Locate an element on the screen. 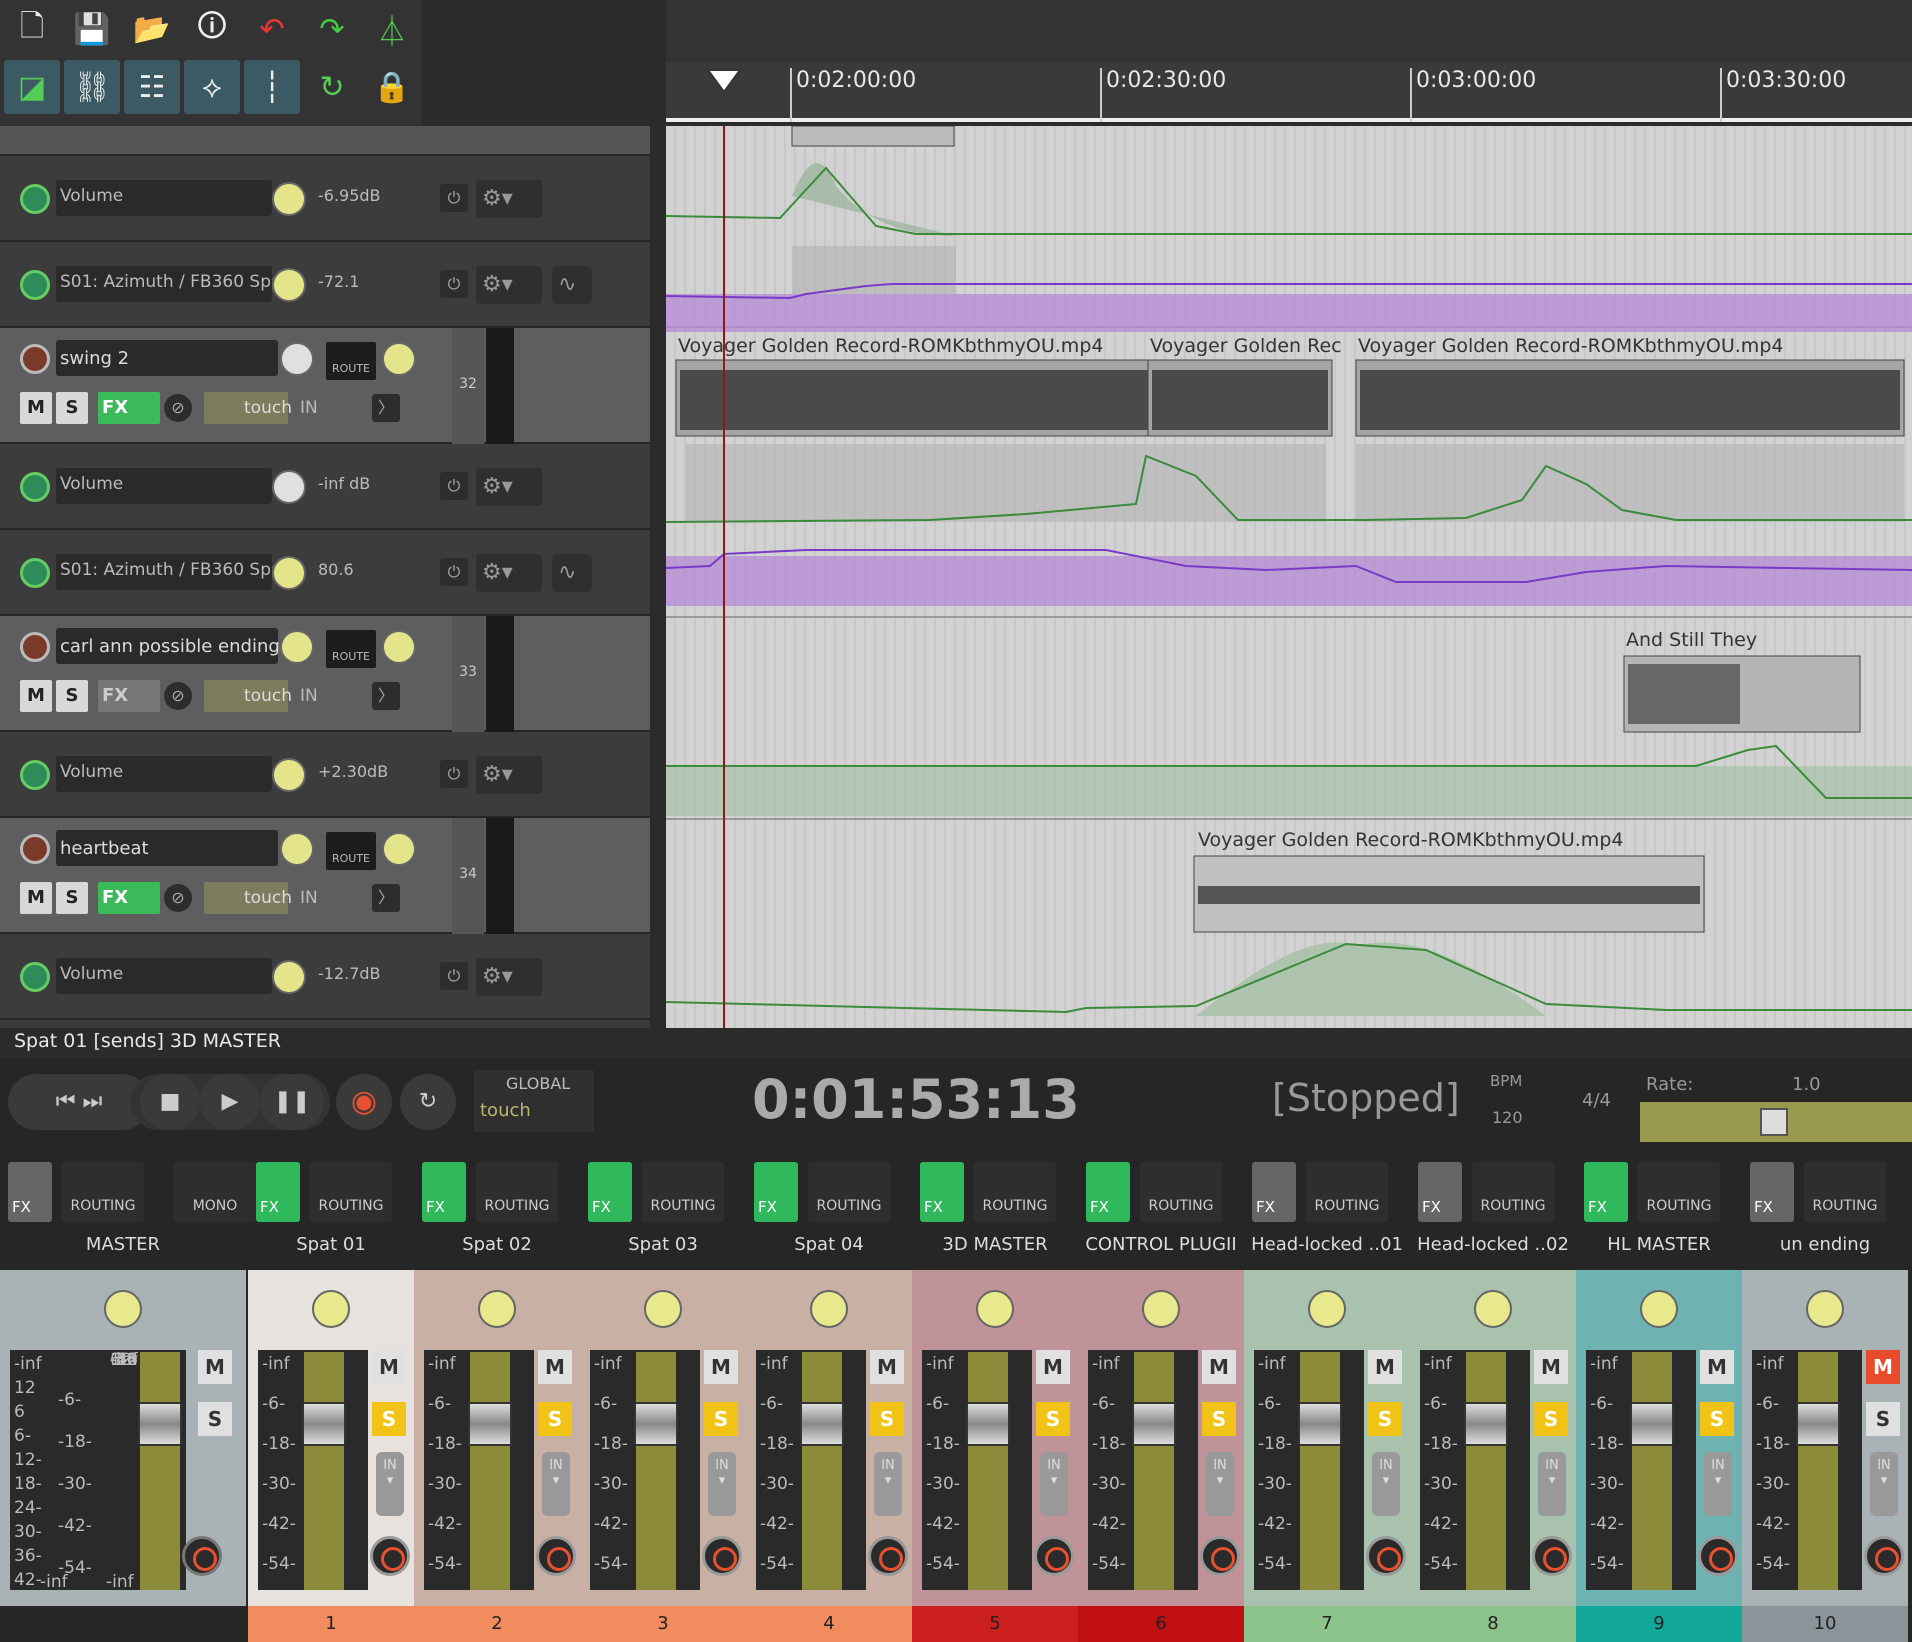 This screenshot has height=1642, width=1912. rate-slider-handle is located at coordinates (1774, 1122).